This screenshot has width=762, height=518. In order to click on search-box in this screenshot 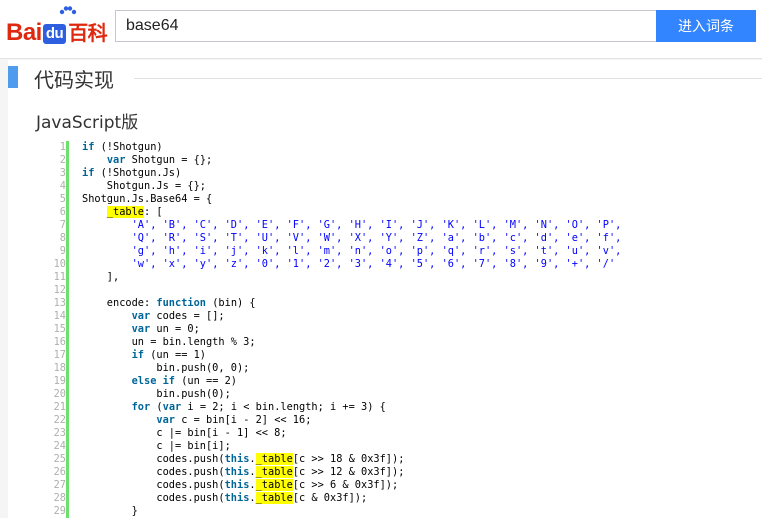, I will do `click(385, 26)`.